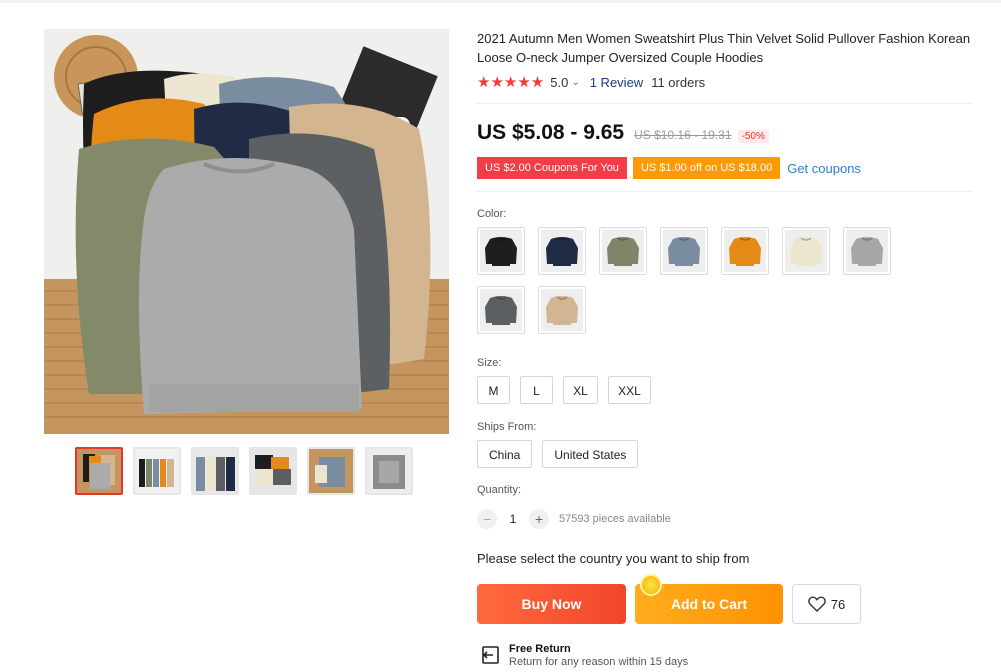 This screenshot has width=1001, height=672. What do you see at coordinates (540, 649) in the screenshot?
I see `free-return-title: Free Return` at bounding box center [540, 649].